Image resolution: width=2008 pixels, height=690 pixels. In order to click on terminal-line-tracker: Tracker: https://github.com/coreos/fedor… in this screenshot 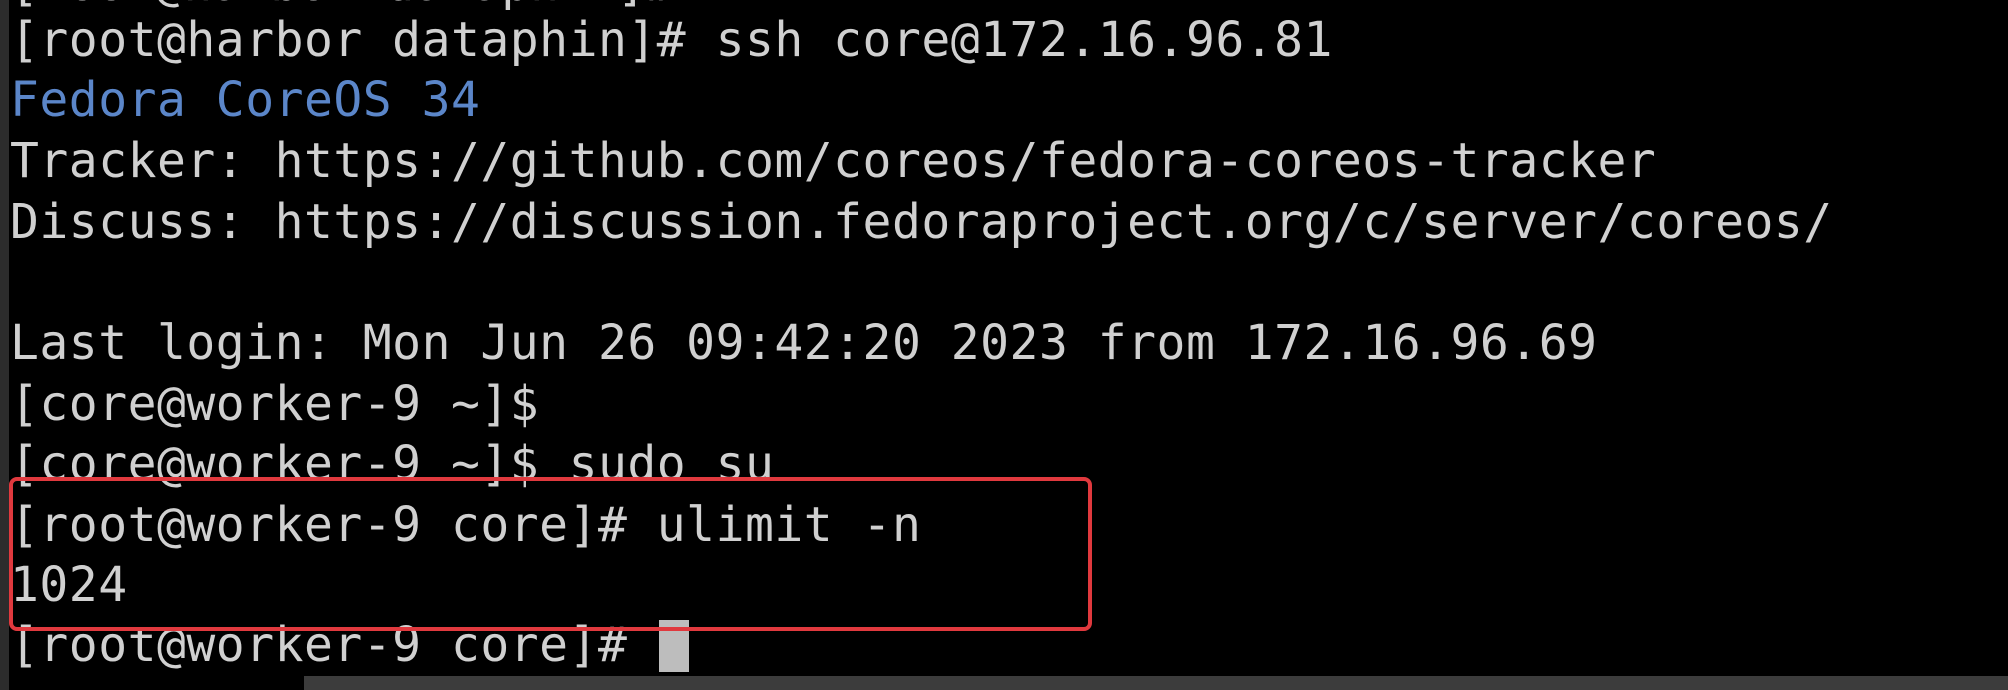, I will do `click(833, 161)`.